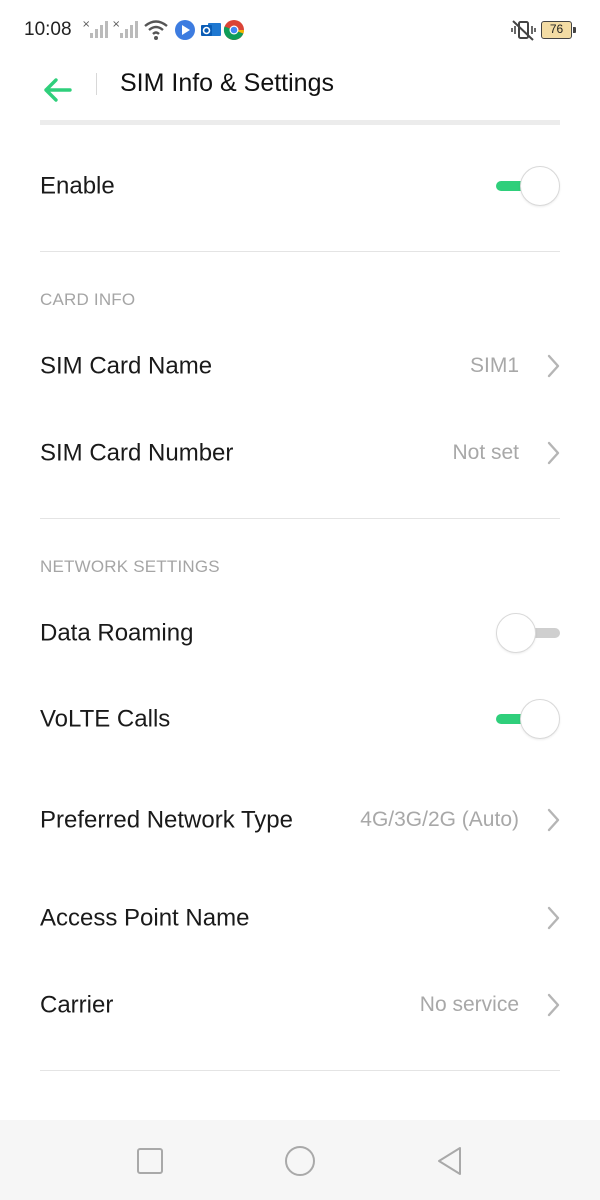 This screenshot has width=600, height=1200. What do you see at coordinates (126, 366) in the screenshot?
I see `sim-card-name-label: SIM Card Name` at bounding box center [126, 366].